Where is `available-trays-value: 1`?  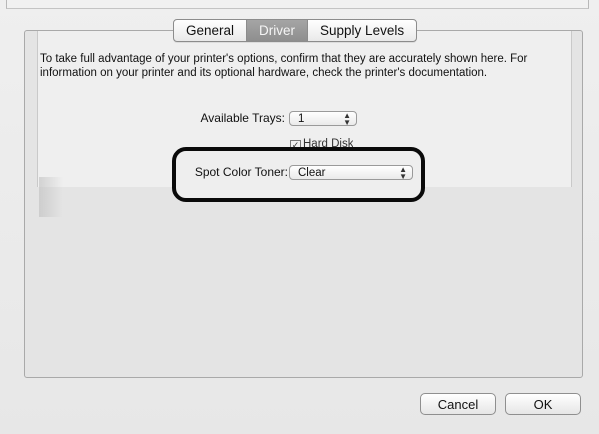 available-trays-value: 1 is located at coordinates (301, 119).